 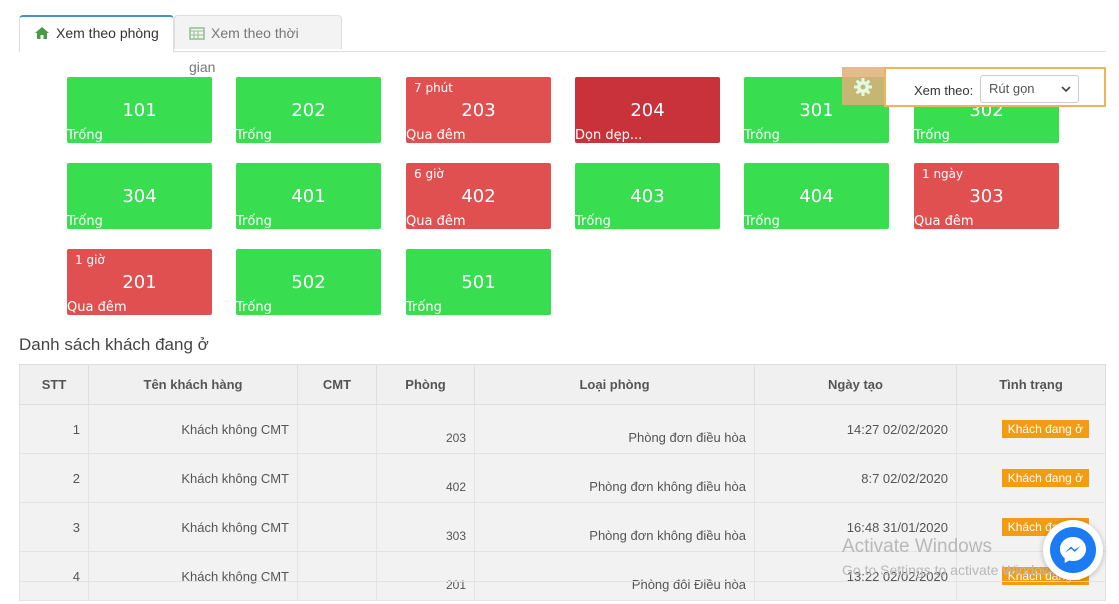 I want to click on room-number: 203, so click(x=478, y=110).